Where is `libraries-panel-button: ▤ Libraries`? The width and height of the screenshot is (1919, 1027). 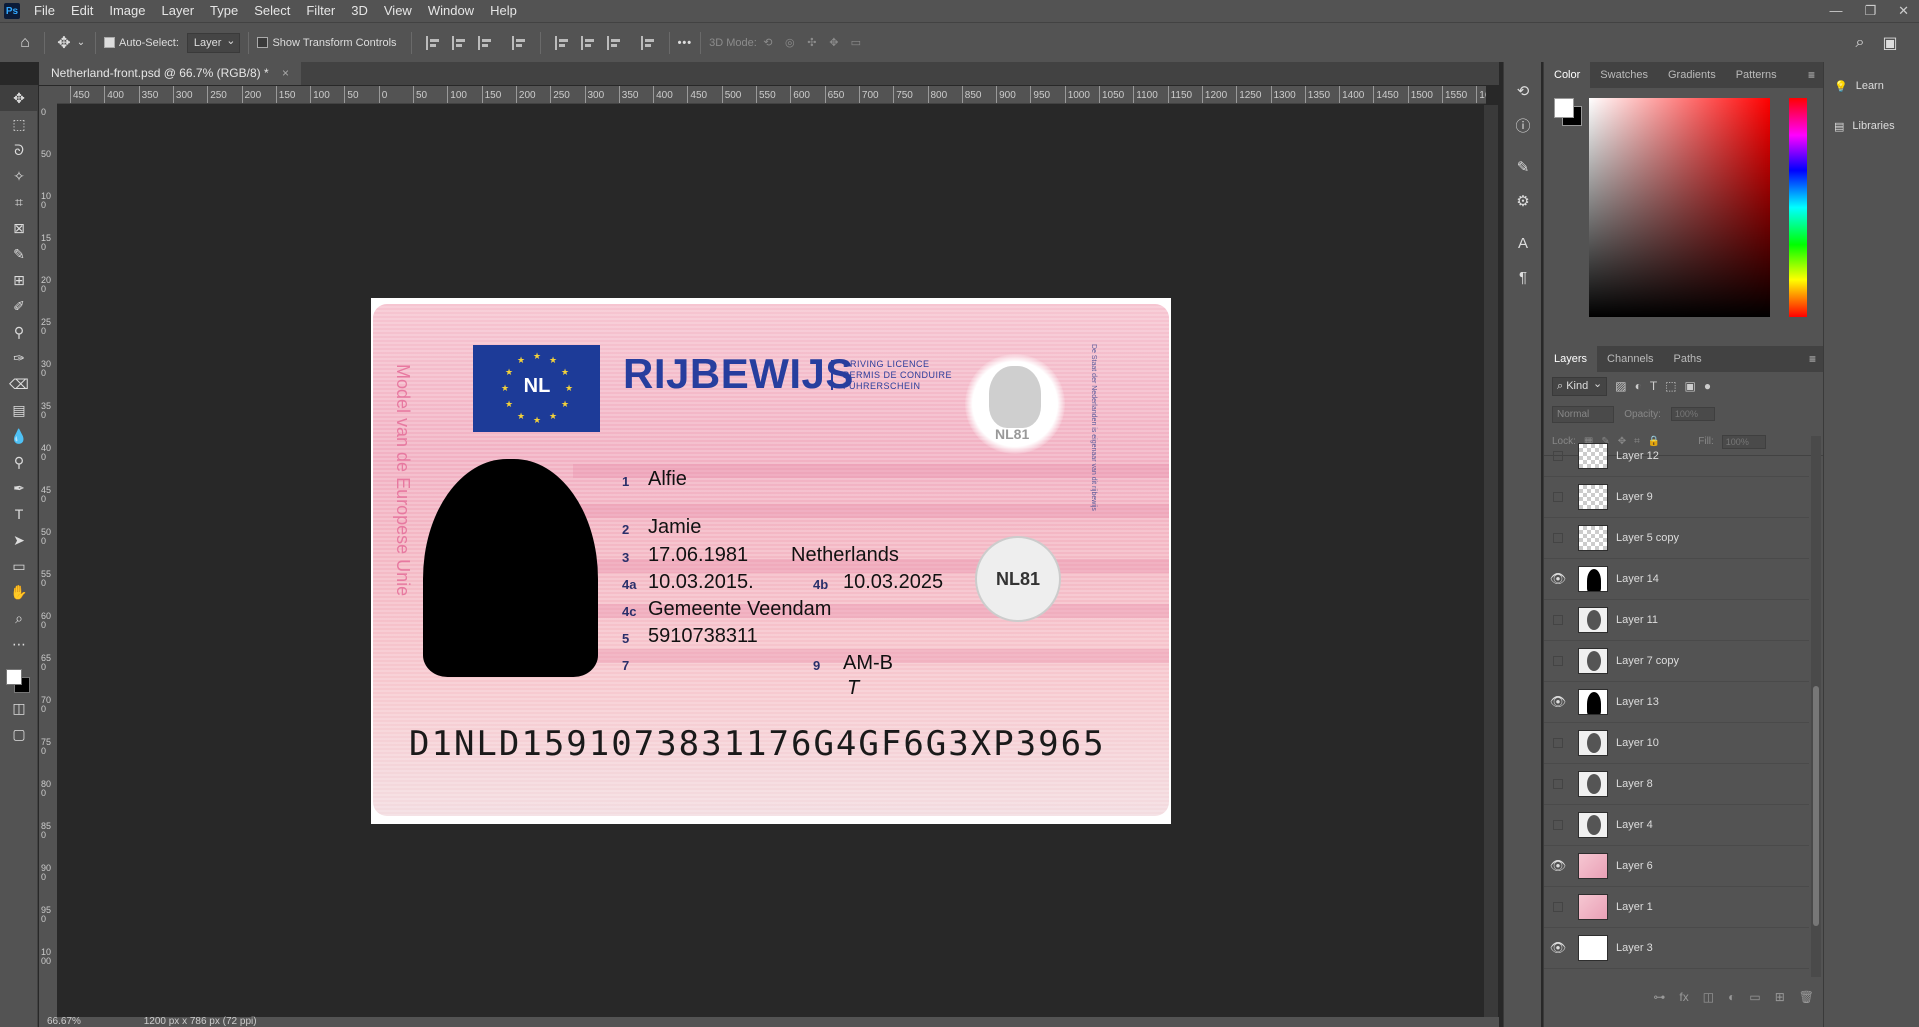
libraries-panel-button: ▤ Libraries is located at coordinates (1871, 126).